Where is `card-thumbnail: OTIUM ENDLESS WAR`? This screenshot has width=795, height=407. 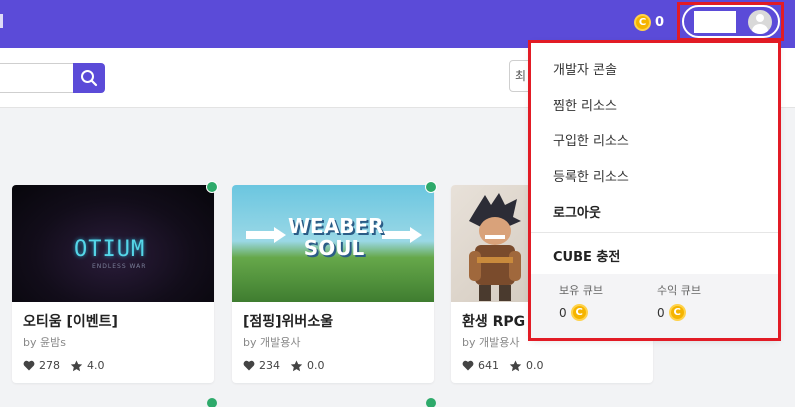
card-thumbnail: OTIUM ENDLESS WAR is located at coordinates (113, 243).